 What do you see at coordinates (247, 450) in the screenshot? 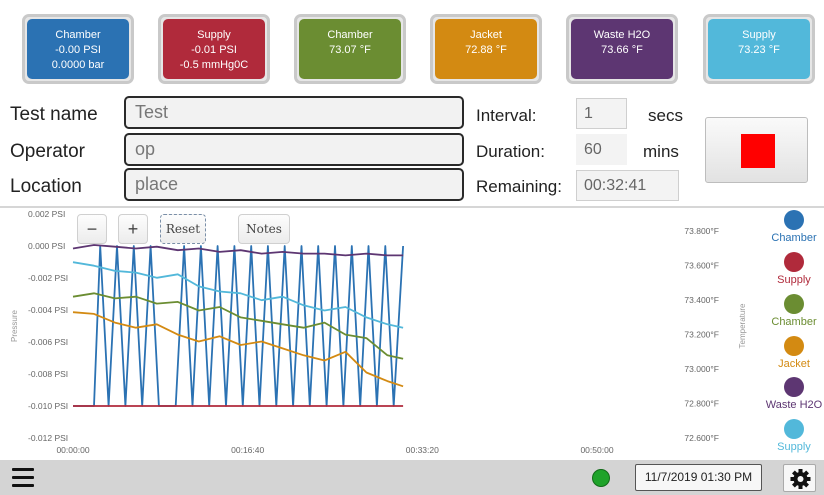
I see `x-tick-label: 00:16:40` at bounding box center [247, 450].